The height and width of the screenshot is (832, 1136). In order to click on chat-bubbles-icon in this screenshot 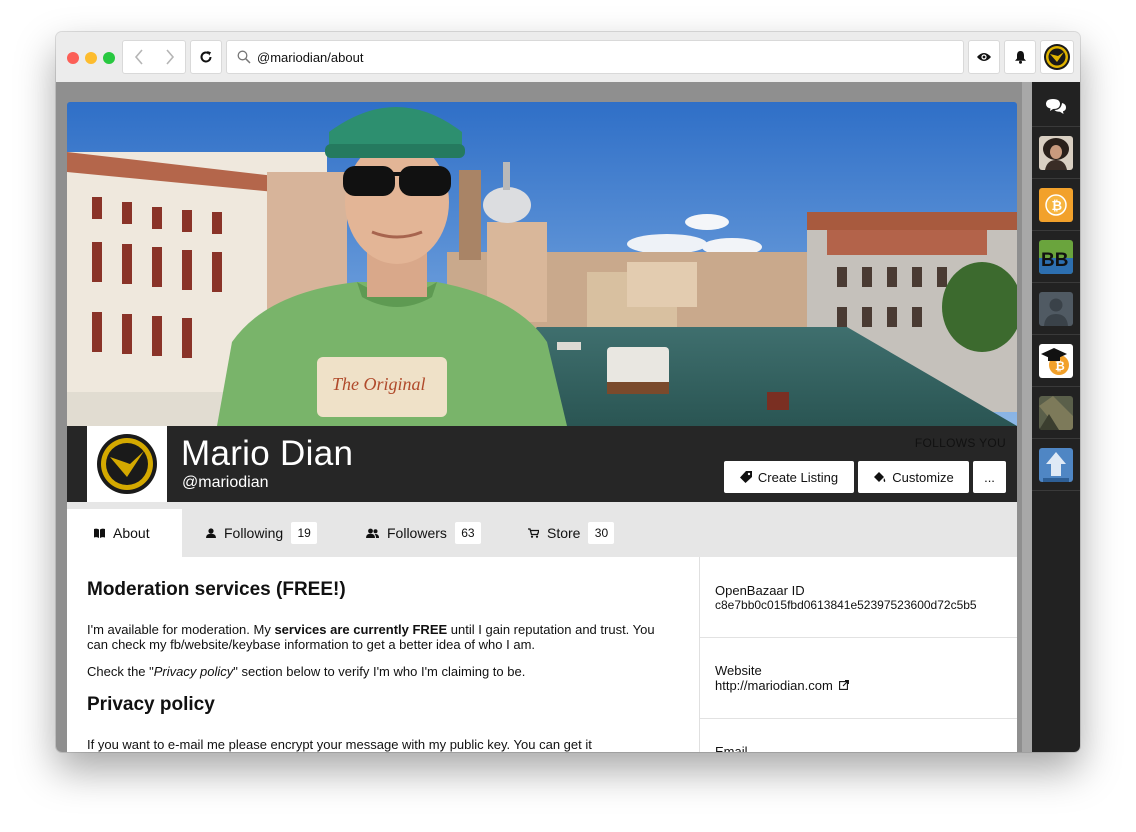, I will do `click(1056, 106)`.